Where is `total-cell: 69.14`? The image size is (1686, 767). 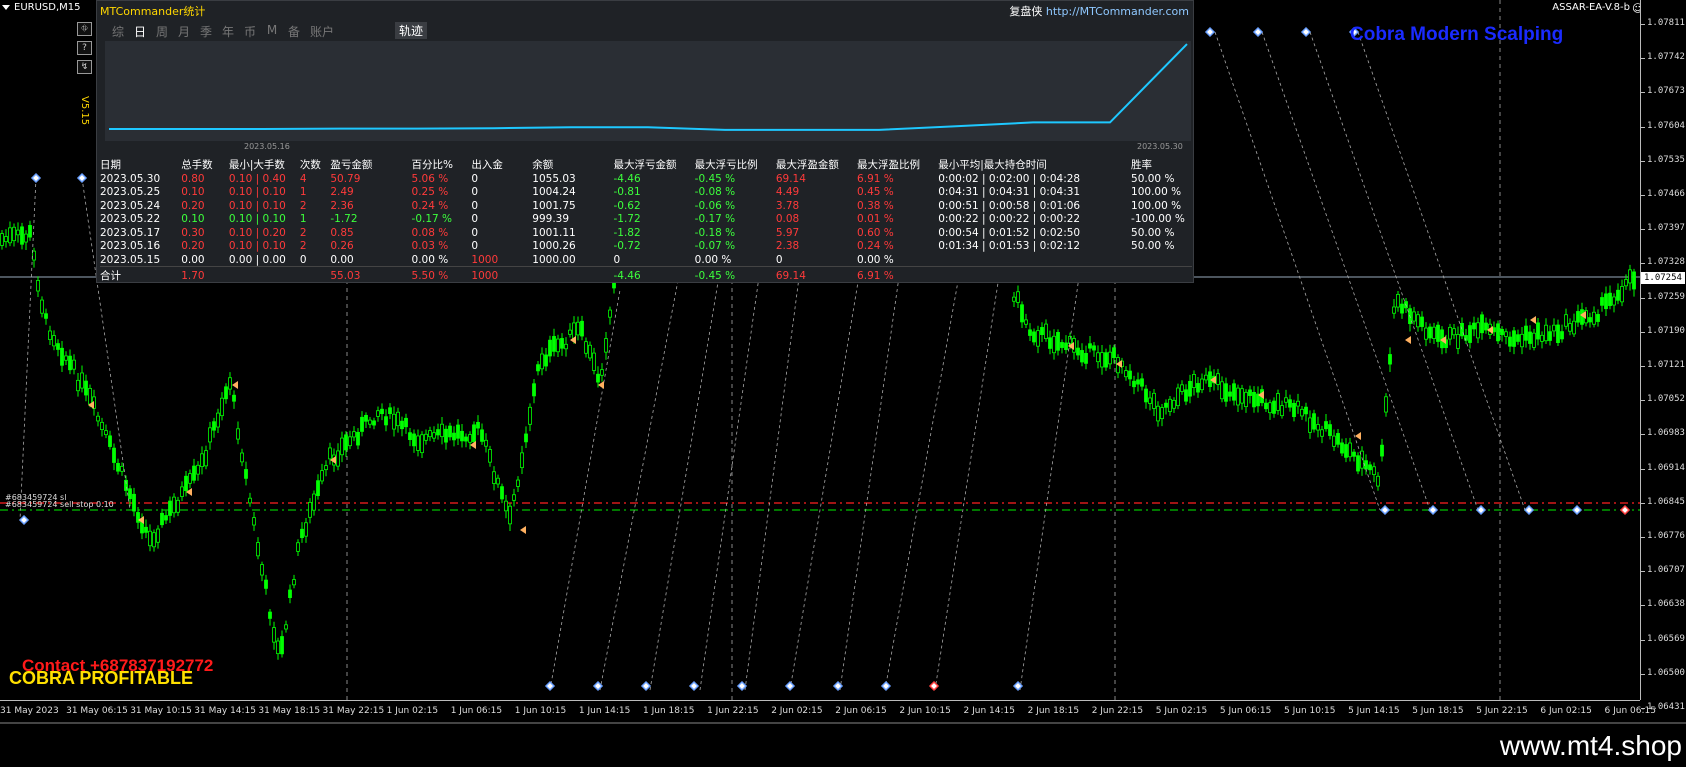 total-cell: 69.14 is located at coordinates (816, 274).